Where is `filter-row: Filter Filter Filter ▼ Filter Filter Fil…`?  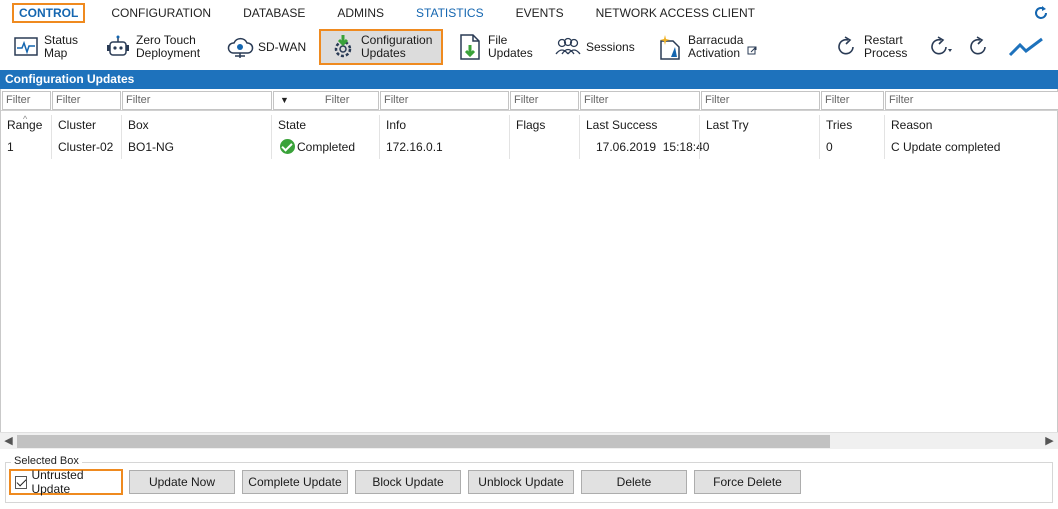 filter-row: Filter Filter Filter ▼ Filter Filter Fil… is located at coordinates (529, 100).